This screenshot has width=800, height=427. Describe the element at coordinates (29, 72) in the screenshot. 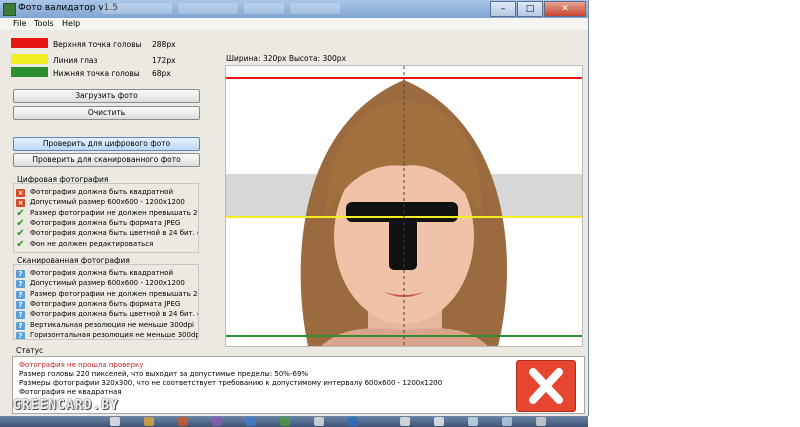

I see `legend-swatch-bottom` at that location.